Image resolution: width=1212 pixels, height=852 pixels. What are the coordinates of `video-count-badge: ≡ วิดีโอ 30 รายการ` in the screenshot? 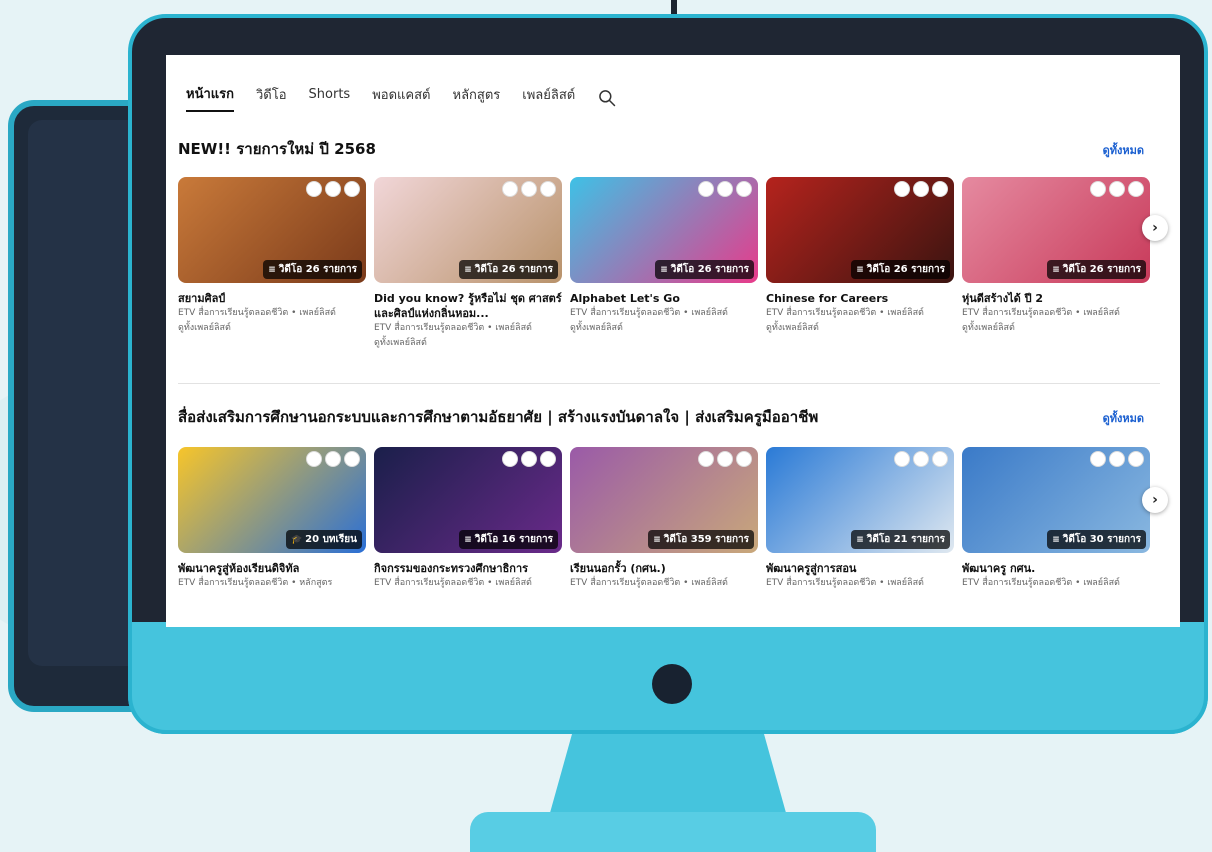 It's located at (1096, 539).